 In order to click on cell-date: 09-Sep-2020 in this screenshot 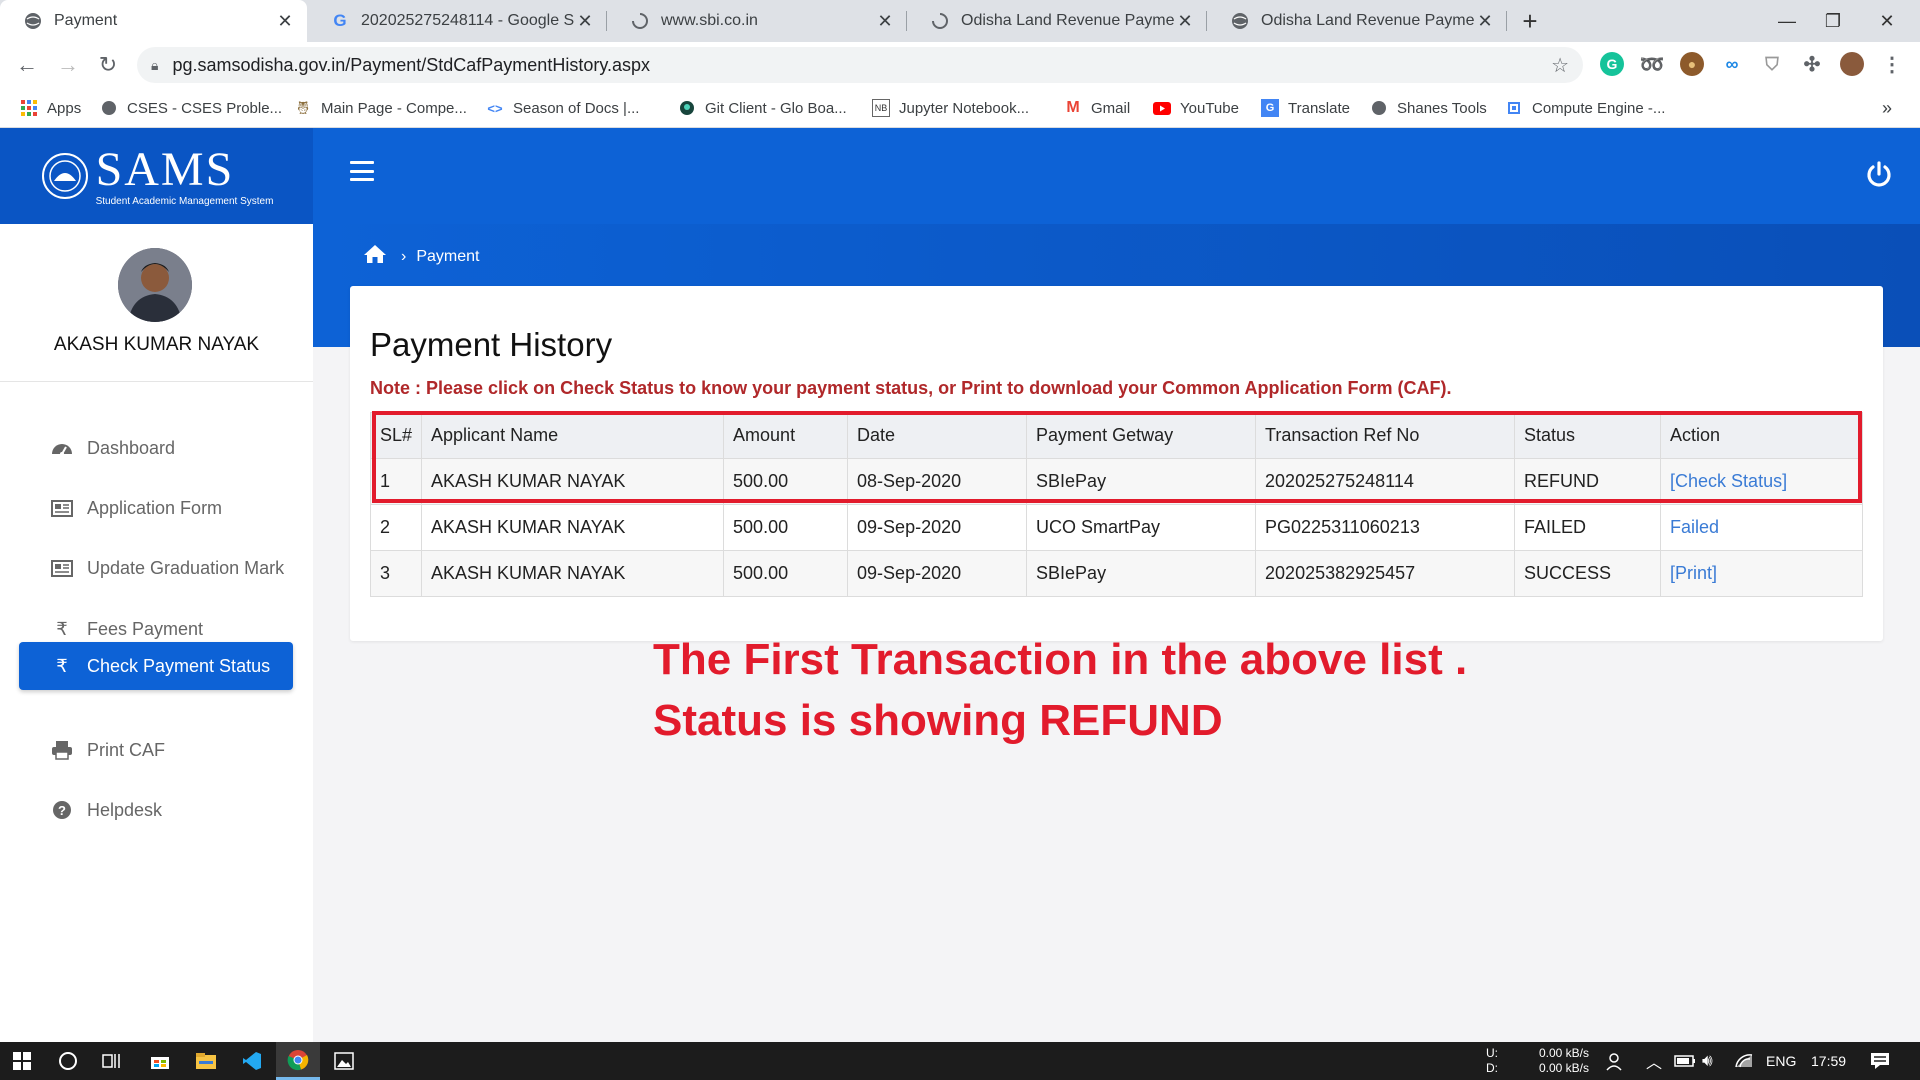, I will do `click(937, 573)`.